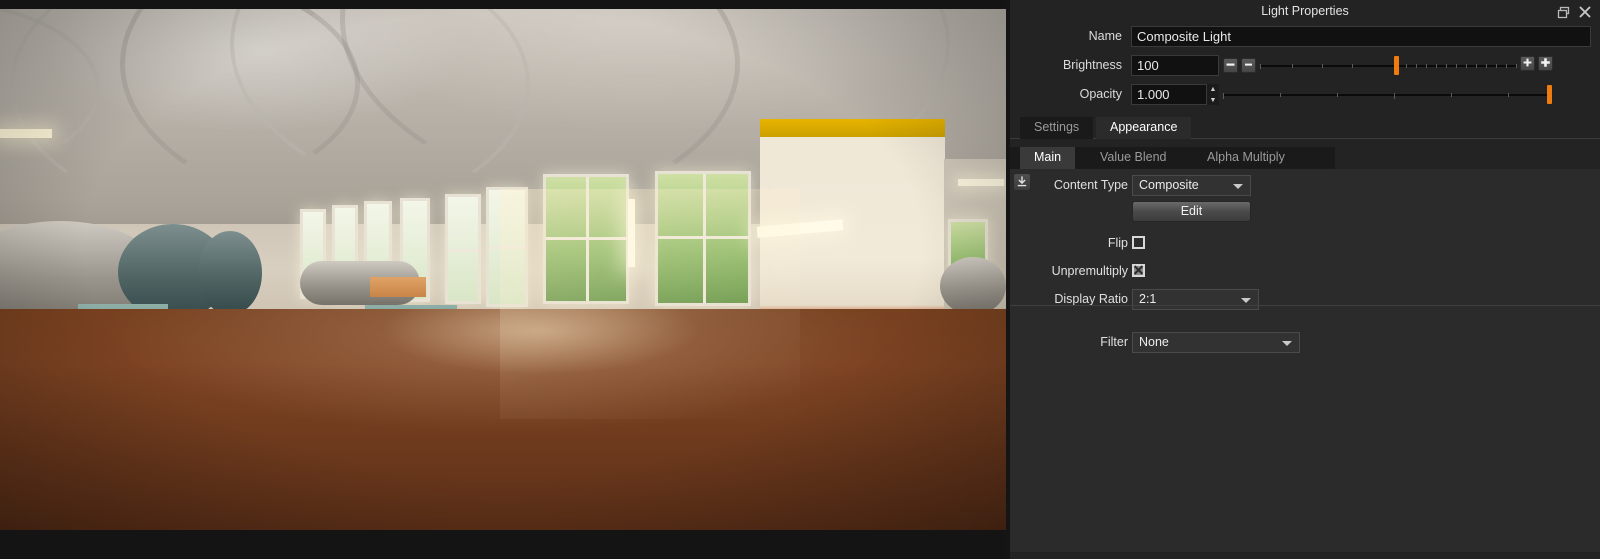 The image size is (1600, 559). What do you see at coordinates (1396, 65) in the screenshot?
I see `brightness-slider-handle` at bounding box center [1396, 65].